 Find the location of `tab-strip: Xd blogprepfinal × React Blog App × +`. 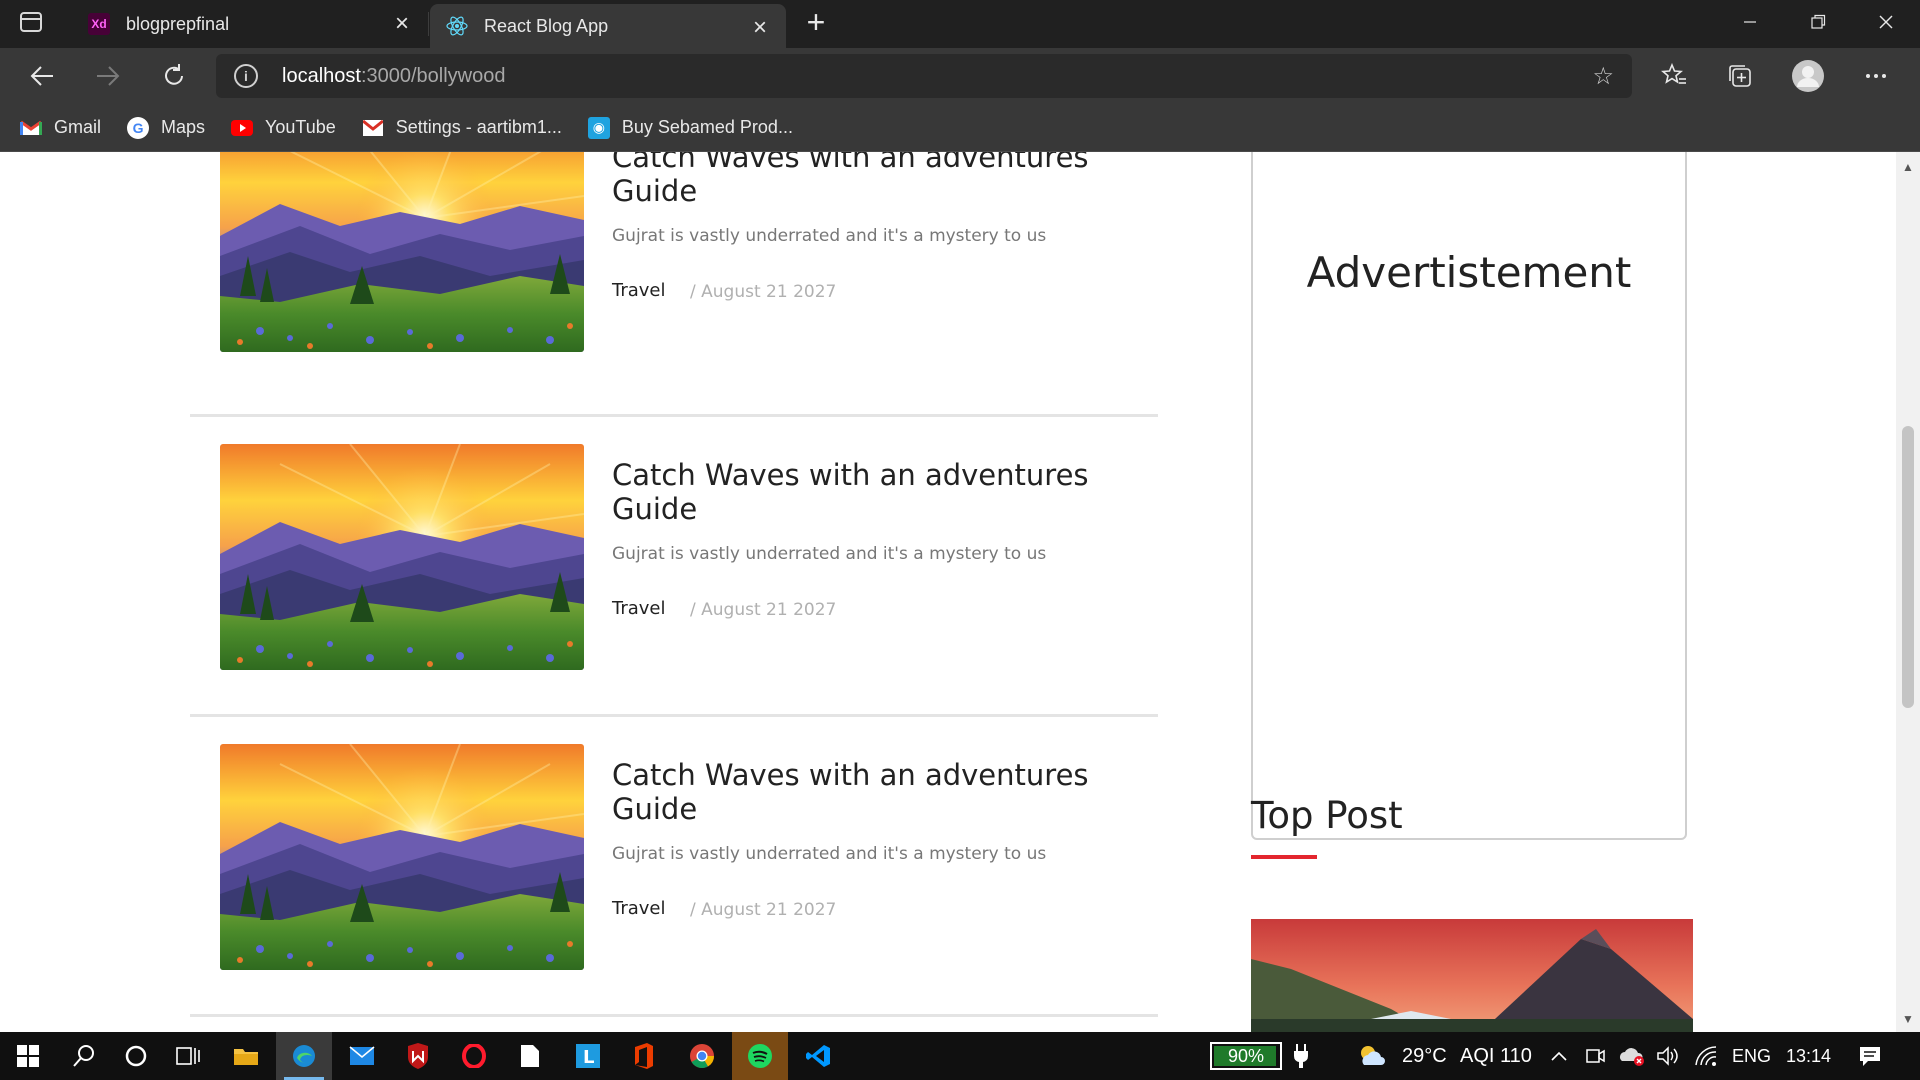

tab-strip: Xd blogprepfinal × React Blog App × + is located at coordinates (960, 24).